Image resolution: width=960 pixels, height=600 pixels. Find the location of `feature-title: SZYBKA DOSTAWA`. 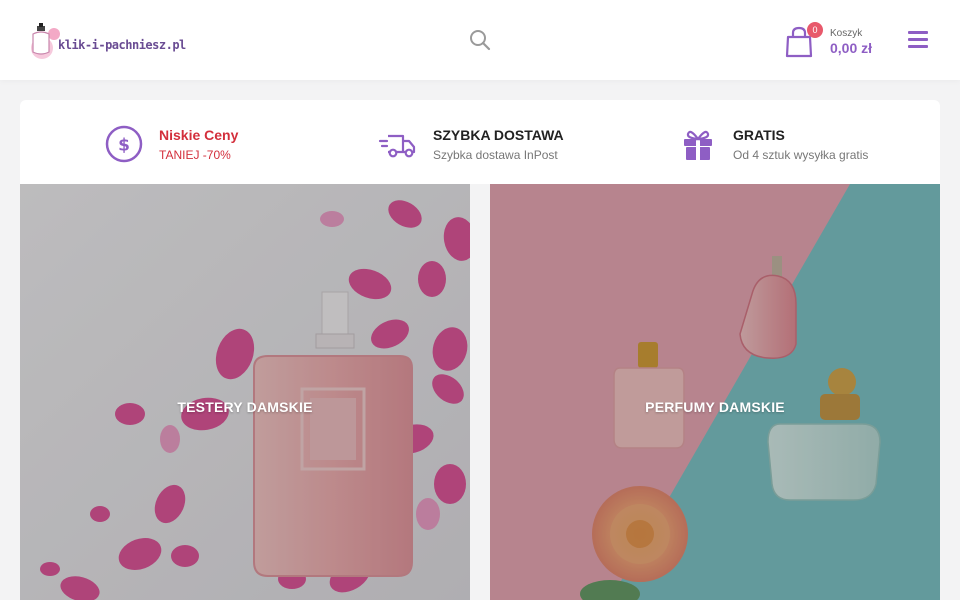

feature-title: SZYBKA DOSTAWA is located at coordinates (498, 134).